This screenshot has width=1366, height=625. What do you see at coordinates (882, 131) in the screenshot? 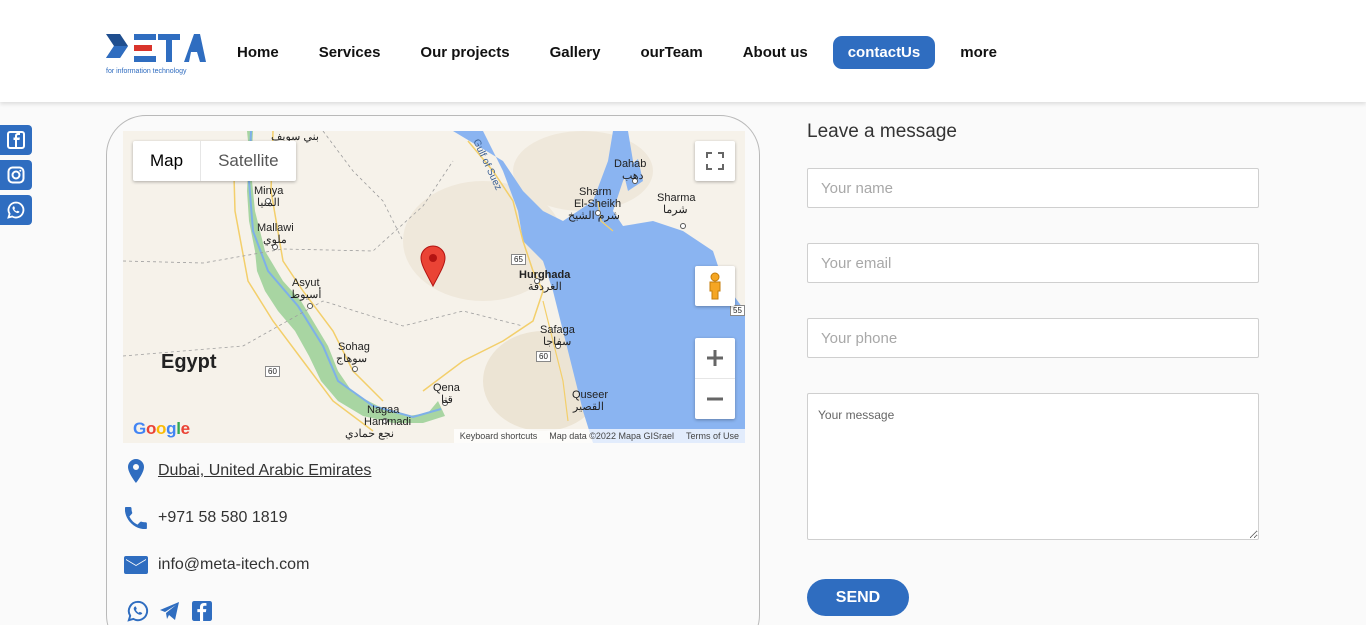
I see `form-title: Leave a message` at bounding box center [882, 131].